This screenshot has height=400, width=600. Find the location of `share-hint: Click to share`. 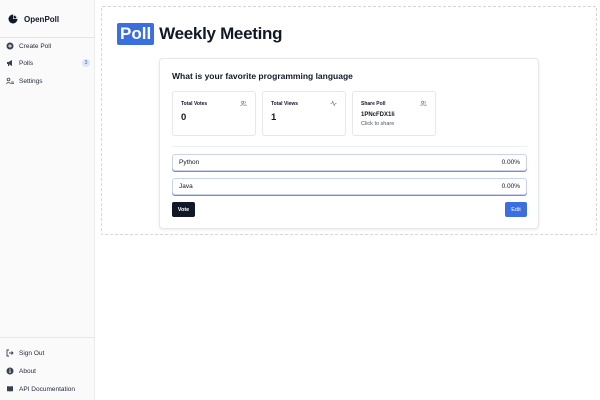

share-hint: Click to share is located at coordinates (378, 124).